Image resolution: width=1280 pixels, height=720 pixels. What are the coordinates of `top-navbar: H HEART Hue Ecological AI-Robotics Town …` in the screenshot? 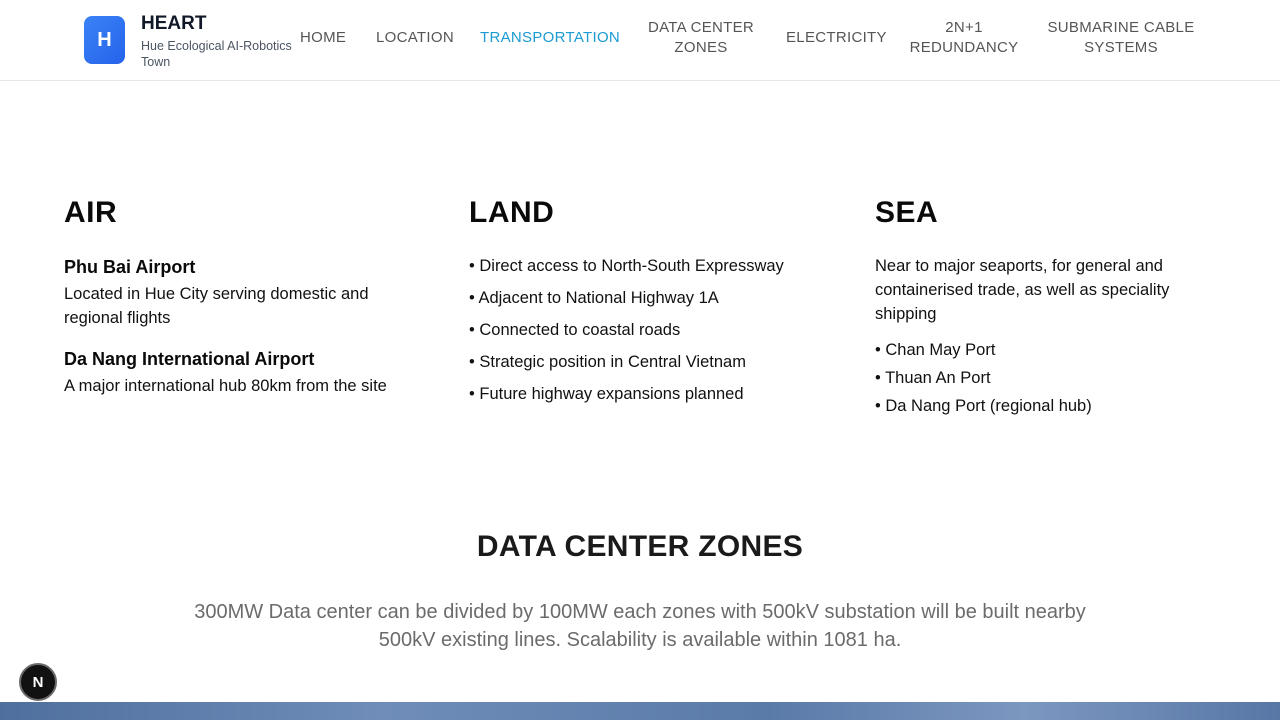 It's located at (640, 40).